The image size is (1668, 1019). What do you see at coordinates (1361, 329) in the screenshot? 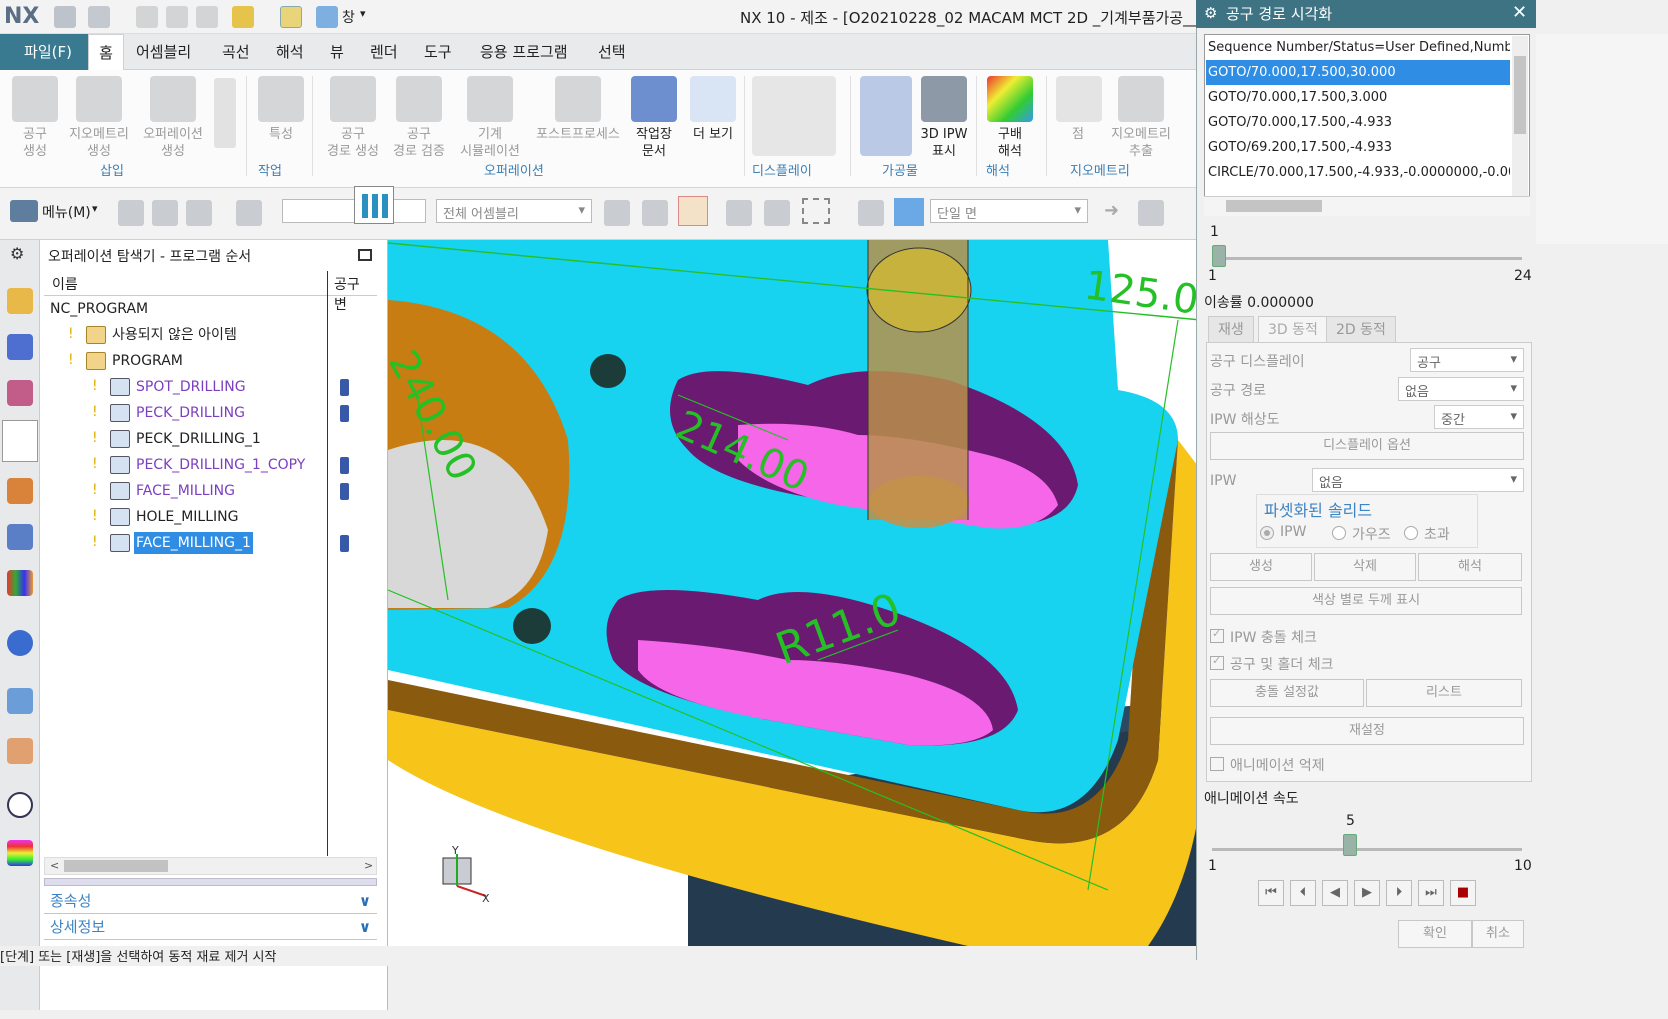
I see `tab-2d-dynamic: 2D 동적` at bounding box center [1361, 329].